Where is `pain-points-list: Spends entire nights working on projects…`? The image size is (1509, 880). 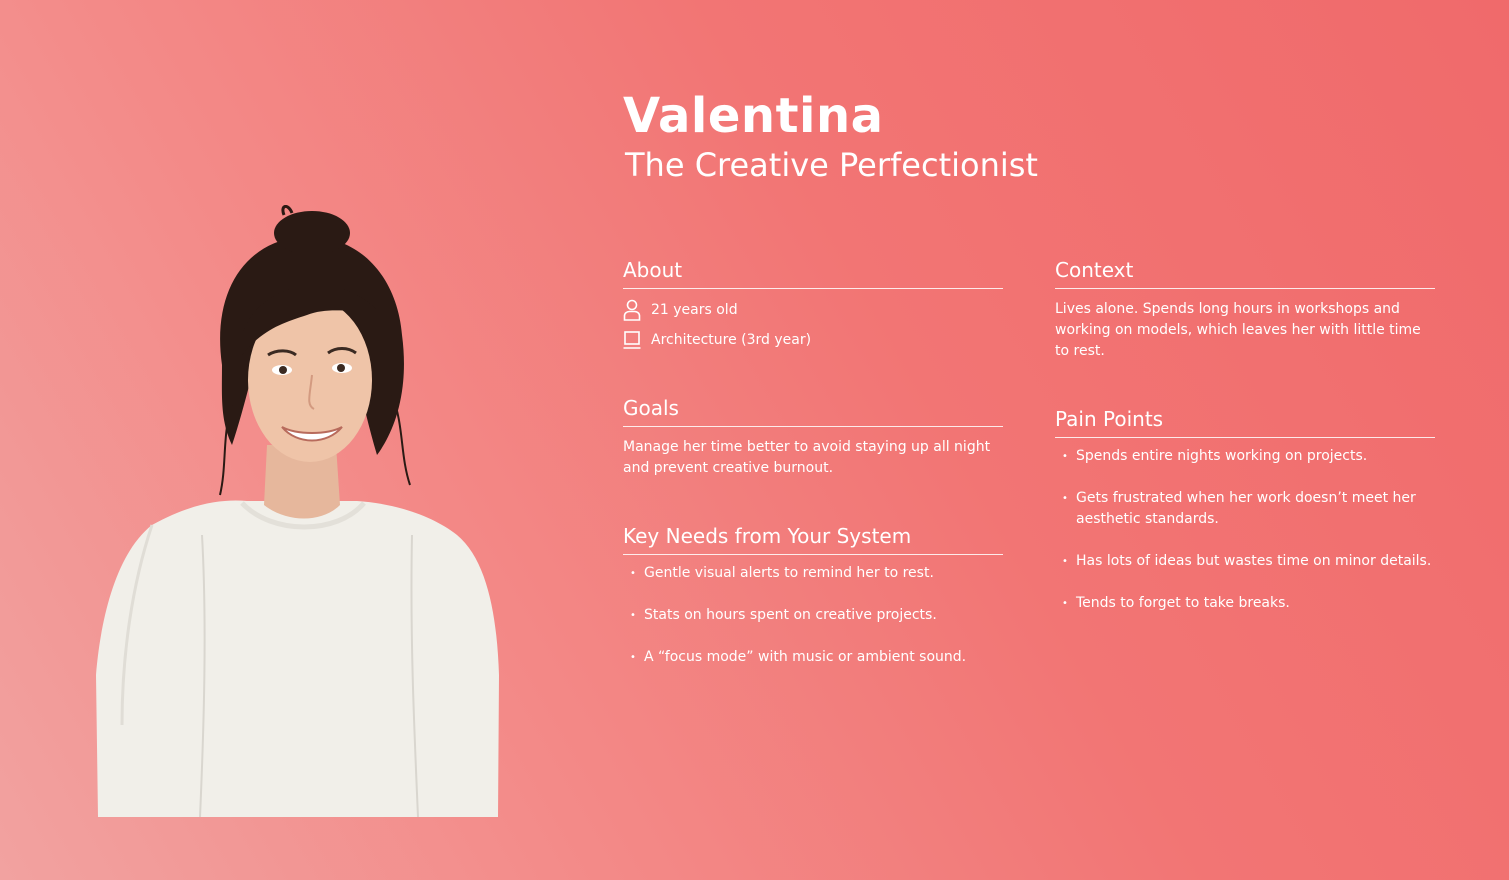 pain-points-list: Spends entire nights working on projects… is located at coordinates (1245, 530).